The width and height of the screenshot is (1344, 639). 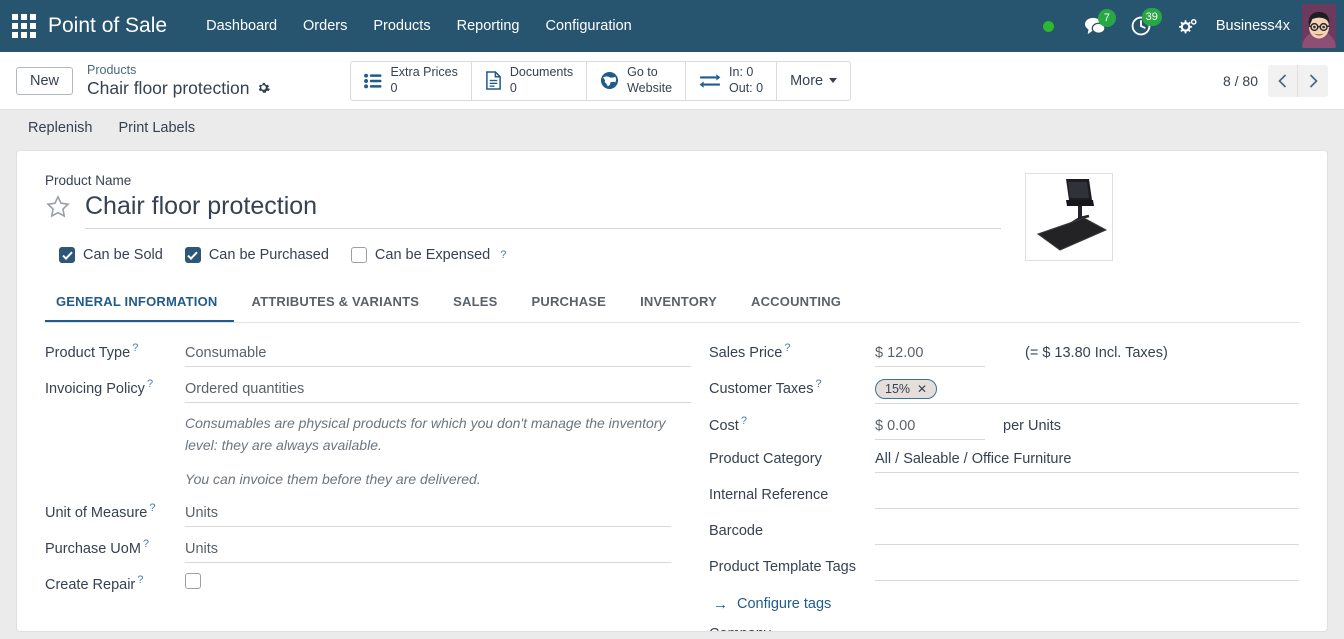 I want to click on product-photo-chair-mat, so click(x=1069, y=217).